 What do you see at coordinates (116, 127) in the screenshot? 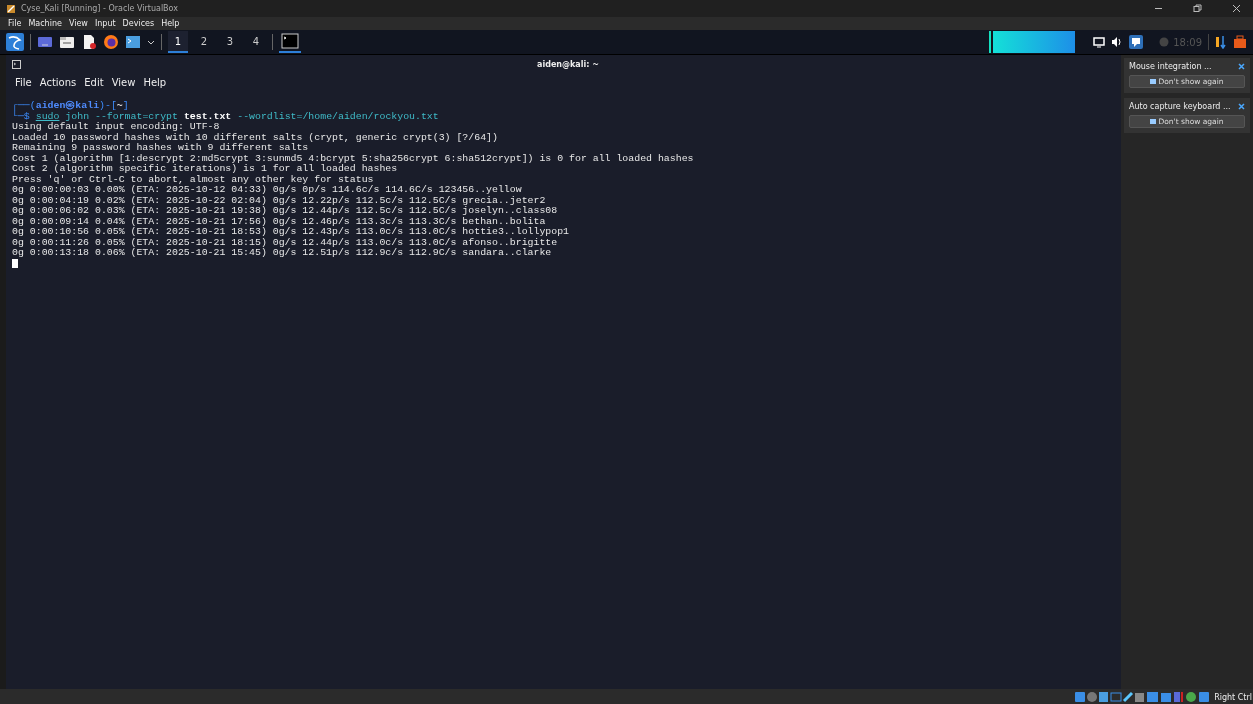
I see `output-line: Using default input encoding: UTF-8` at bounding box center [116, 127].